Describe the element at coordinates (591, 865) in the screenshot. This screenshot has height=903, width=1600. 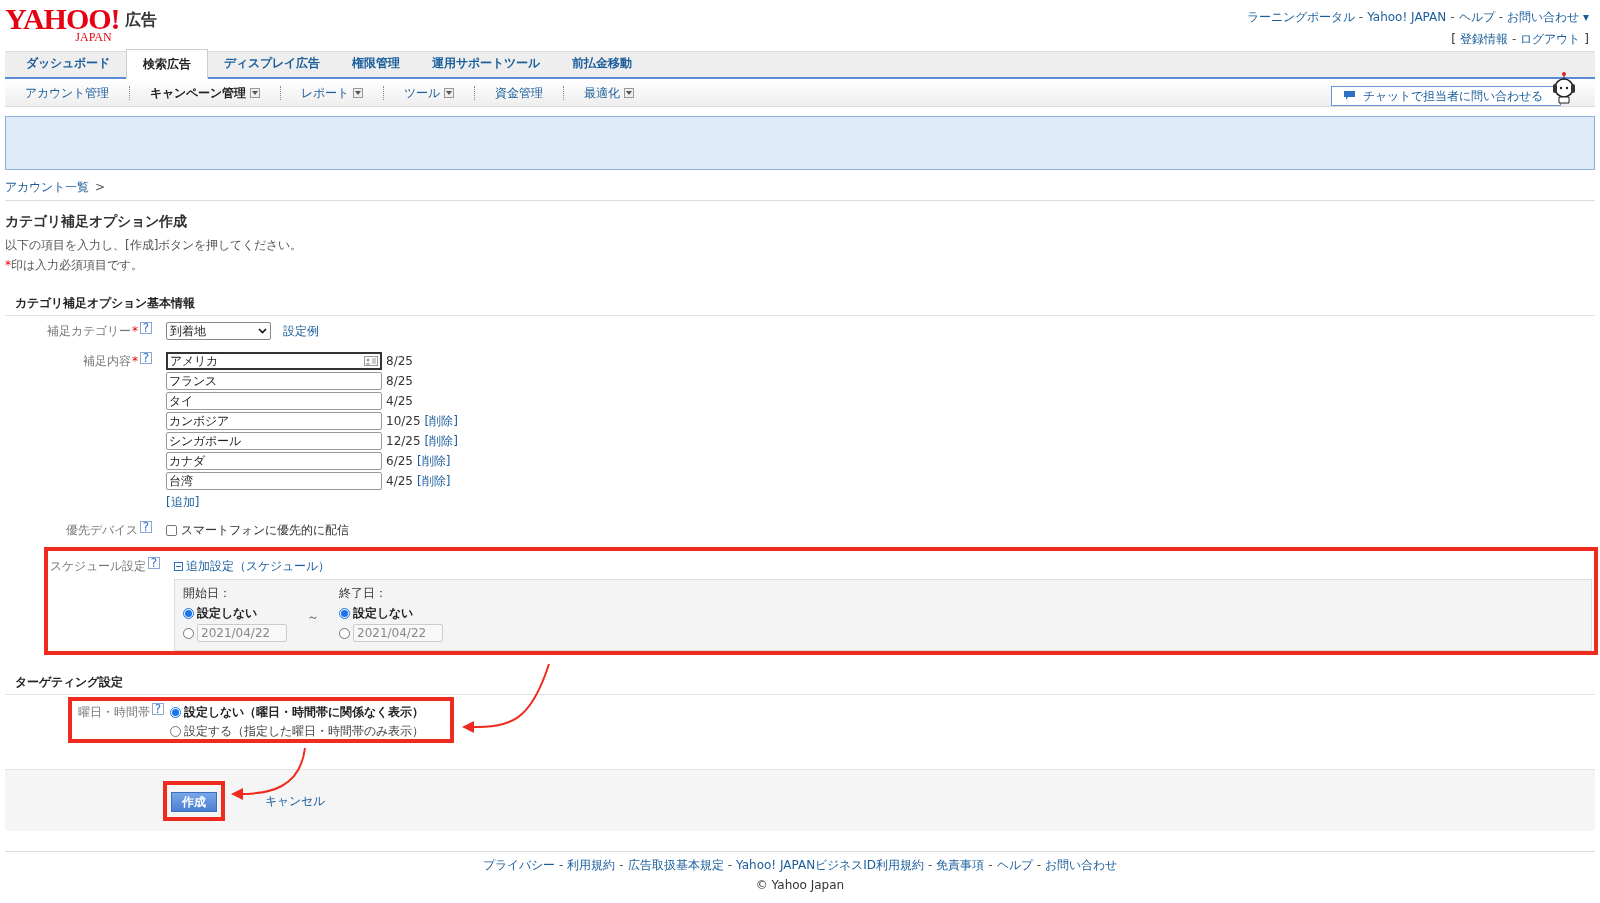
I see `footer-link: 利用規約` at that location.